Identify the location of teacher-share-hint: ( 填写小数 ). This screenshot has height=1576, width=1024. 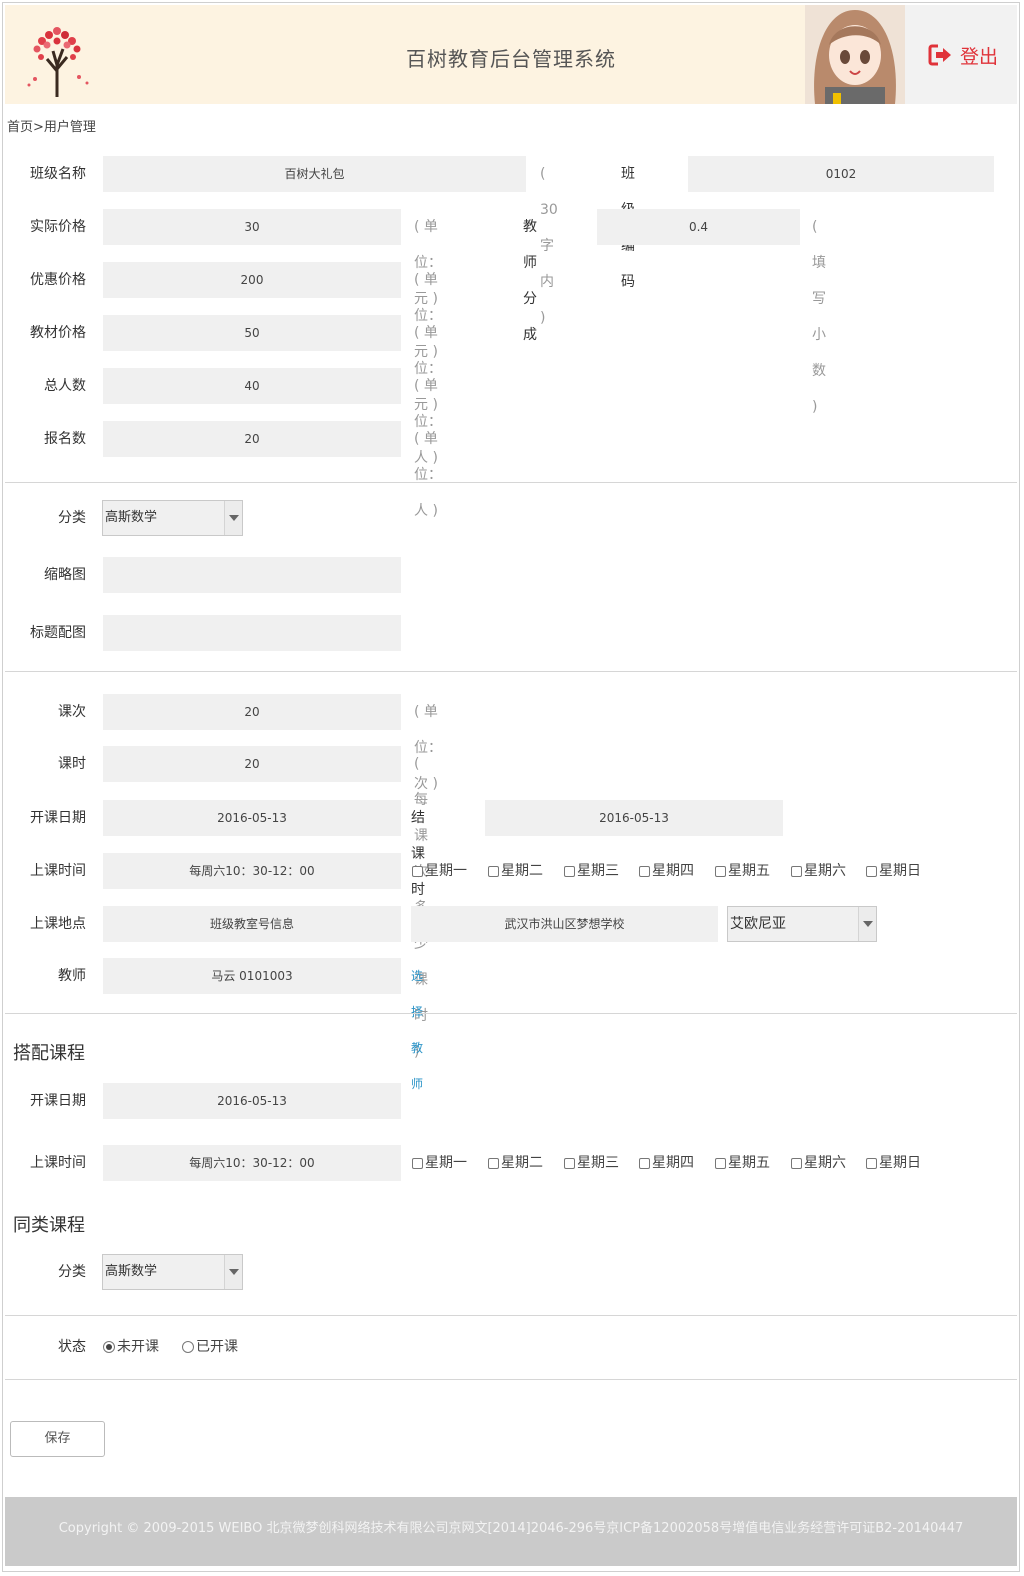
(819, 317).